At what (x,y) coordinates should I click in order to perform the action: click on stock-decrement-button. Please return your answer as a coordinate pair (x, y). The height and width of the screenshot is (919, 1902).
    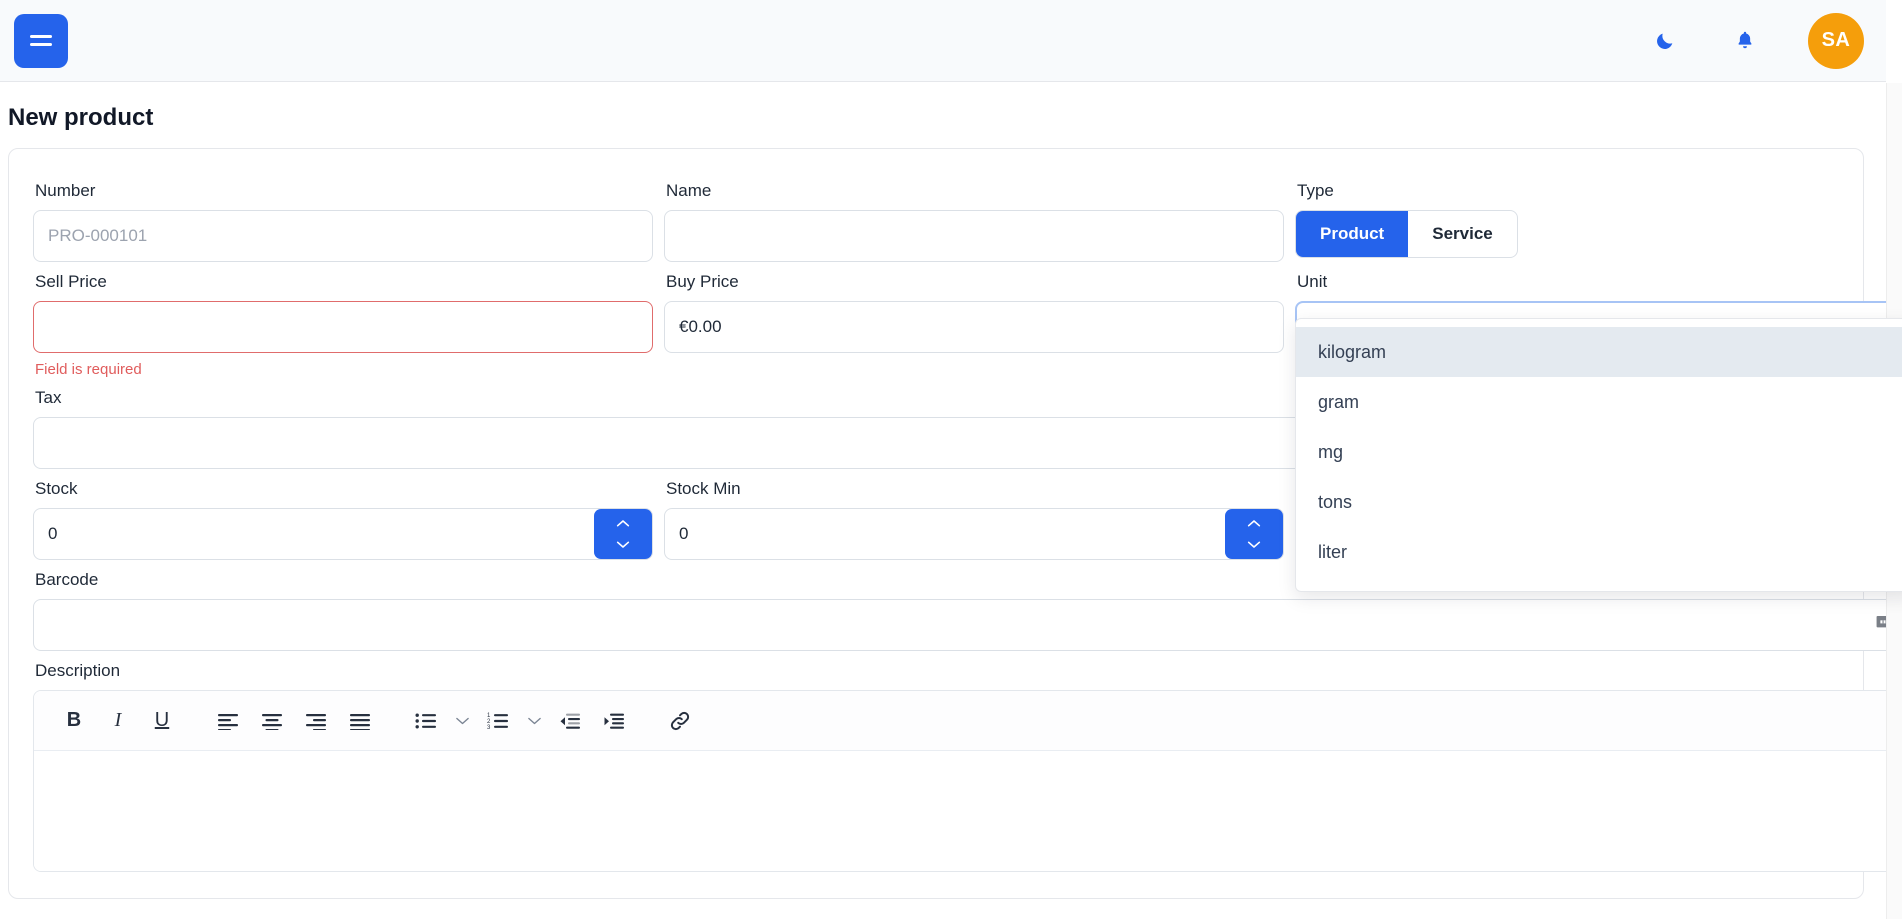
    Looking at the image, I should click on (623, 545).